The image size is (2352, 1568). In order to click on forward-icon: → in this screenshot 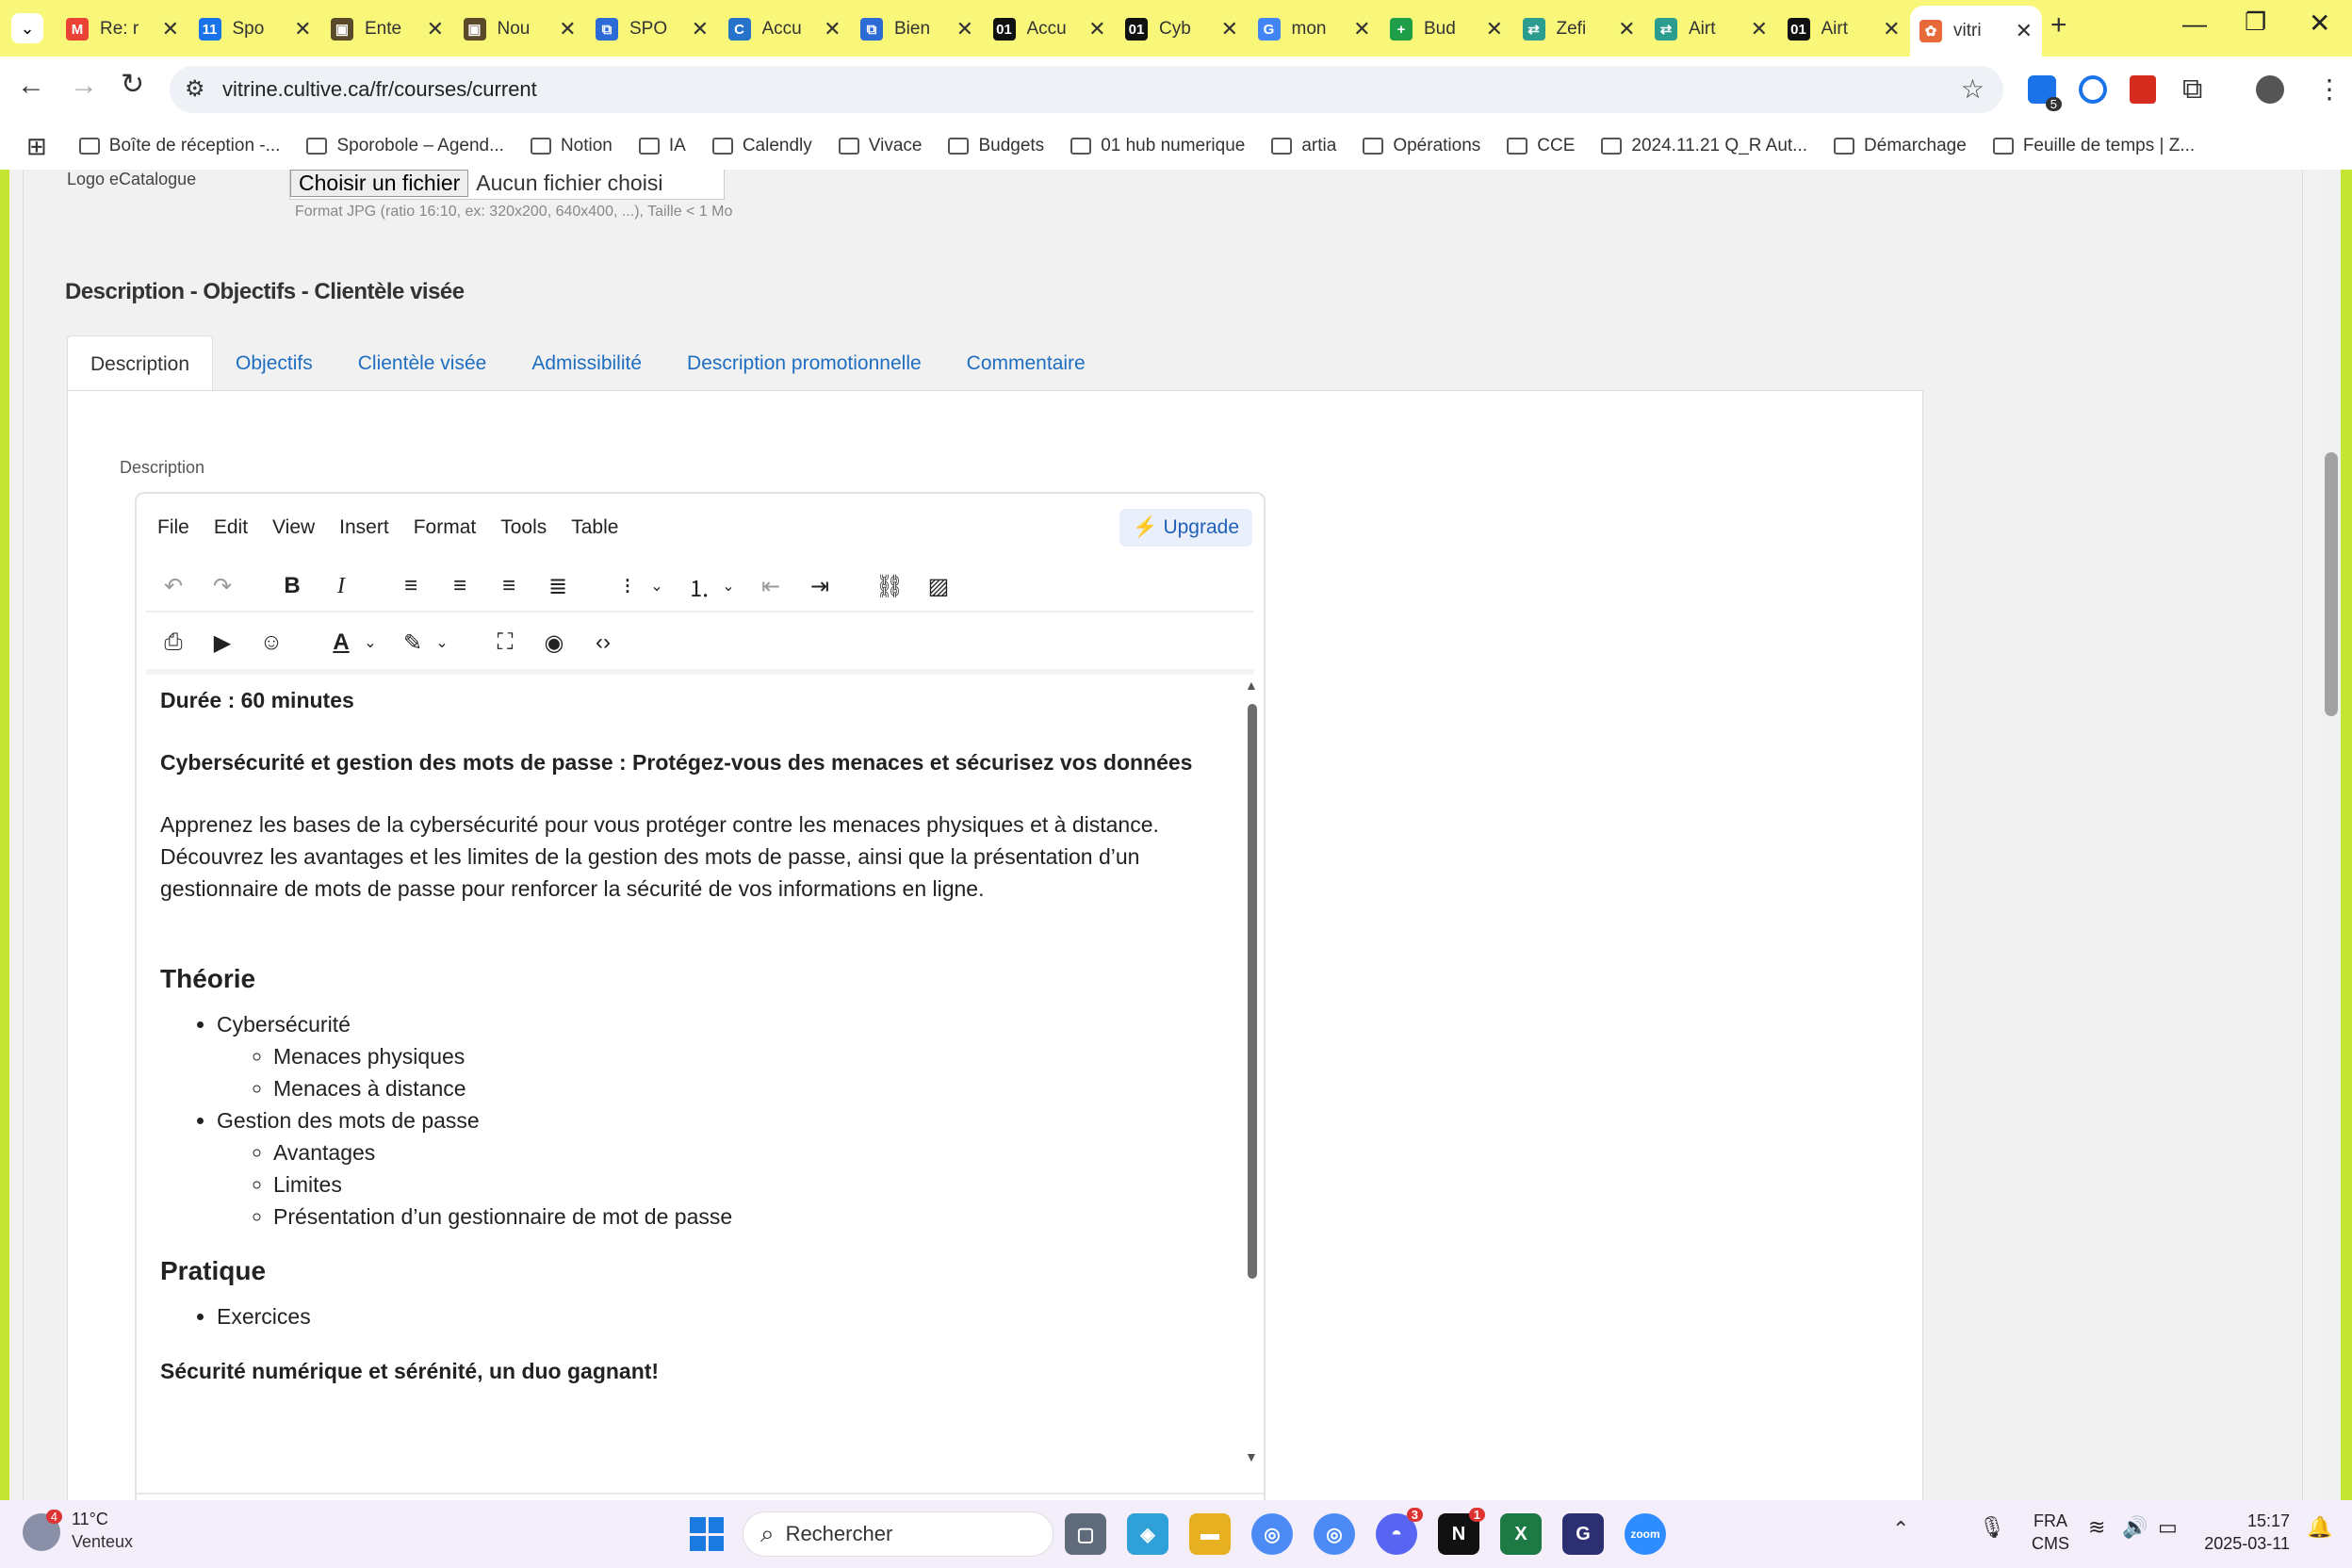, I will do `click(84, 86)`.